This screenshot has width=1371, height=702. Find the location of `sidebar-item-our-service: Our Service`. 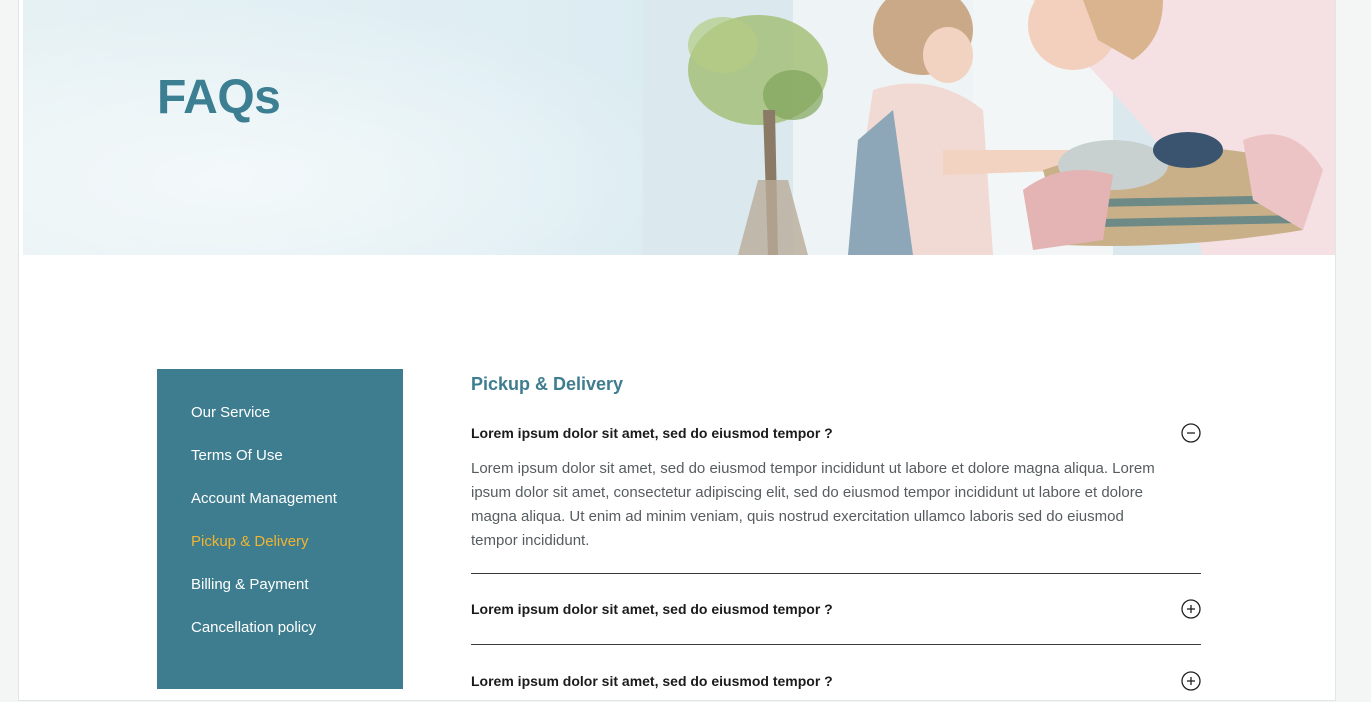

sidebar-item-our-service: Our Service is located at coordinates (280, 424).